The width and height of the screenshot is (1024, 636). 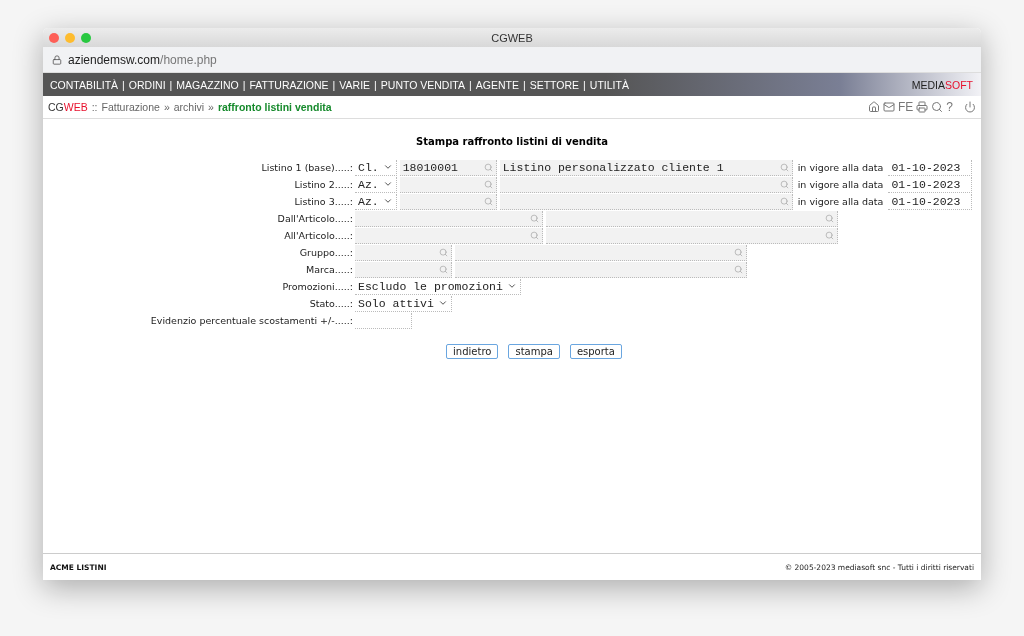 I want to click on close-button, so click(x=54, y=38).